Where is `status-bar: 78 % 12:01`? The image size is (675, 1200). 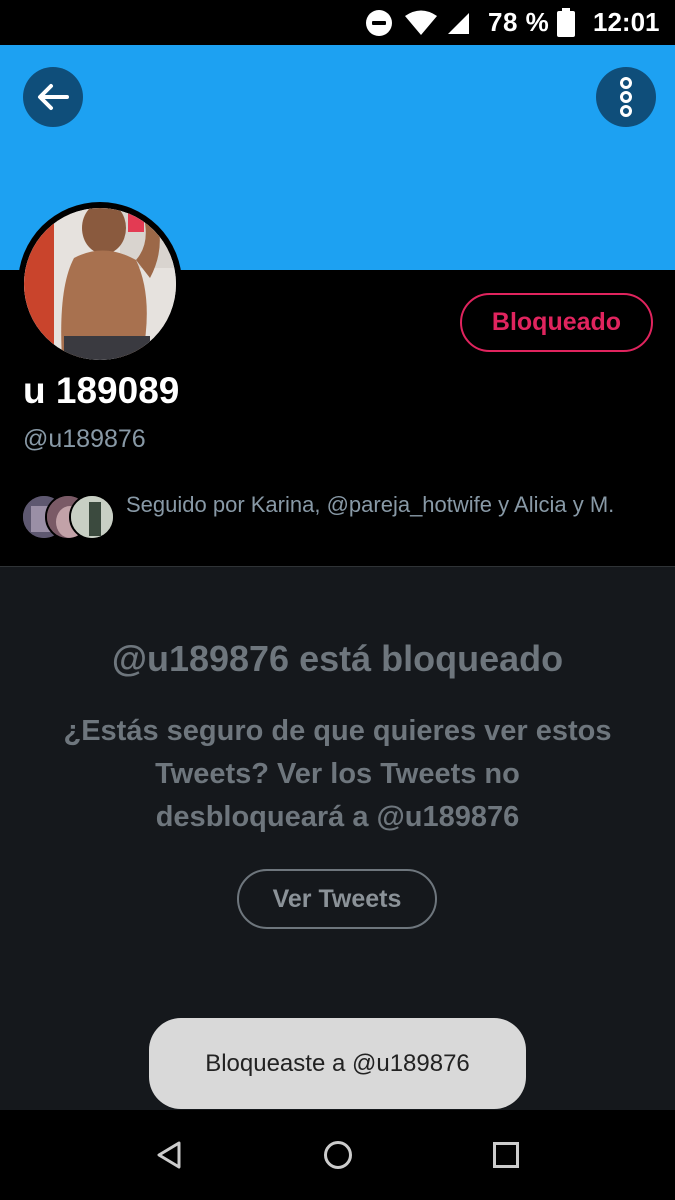 status-bar: 78 % 12:01 is located at coordinates (337, 22).